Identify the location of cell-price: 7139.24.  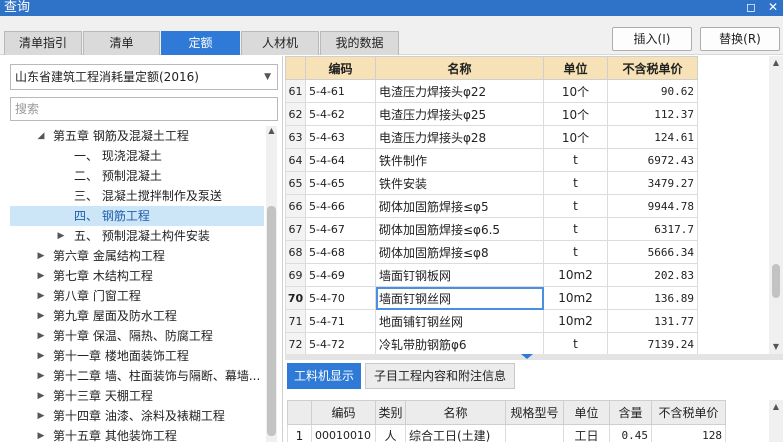
(652, 344).